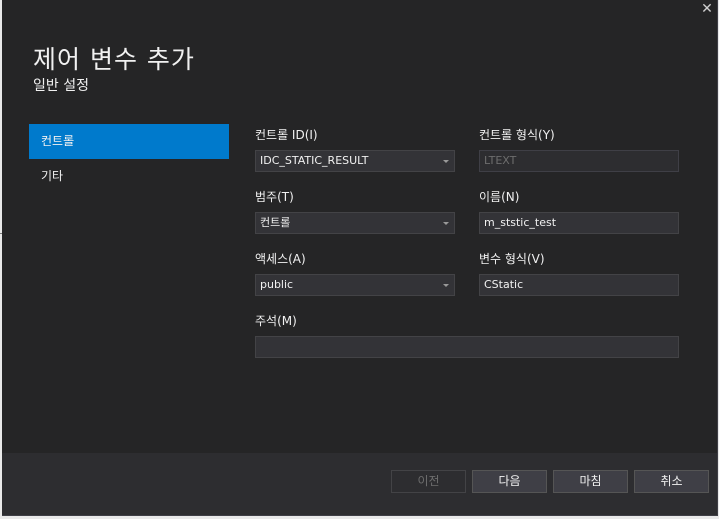 The width and height of the screenshot is (719, 519). Describe the element at coordinates (499, 197) in the screenshot. I see `name-label: 이름(N)` at that location.